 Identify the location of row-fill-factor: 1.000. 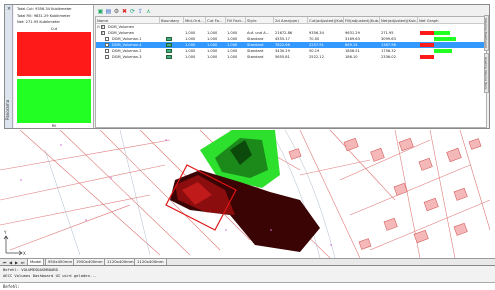
(232, 57).